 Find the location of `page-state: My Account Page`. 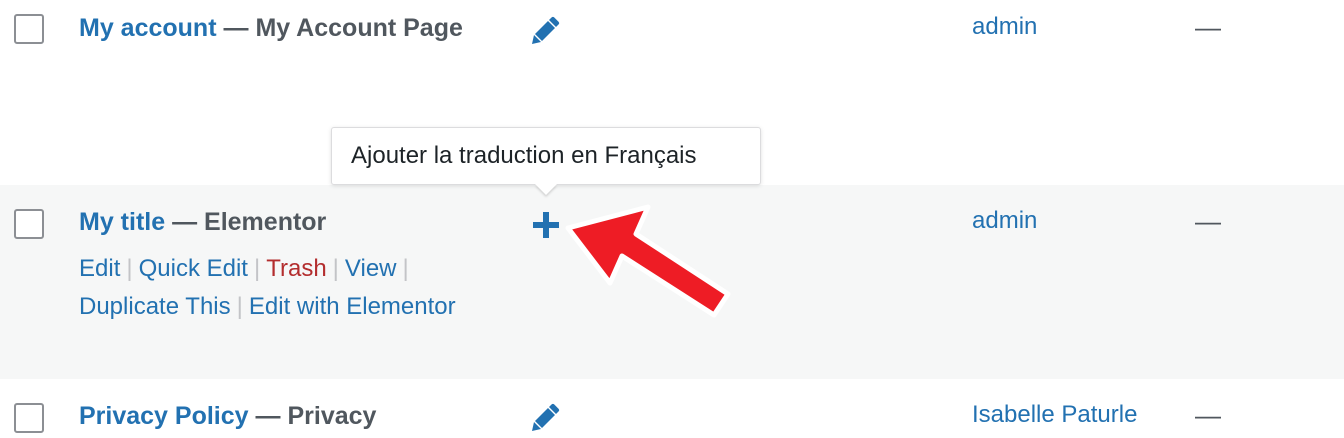

page-state: My Account Page is located at coordinates (359, 28).